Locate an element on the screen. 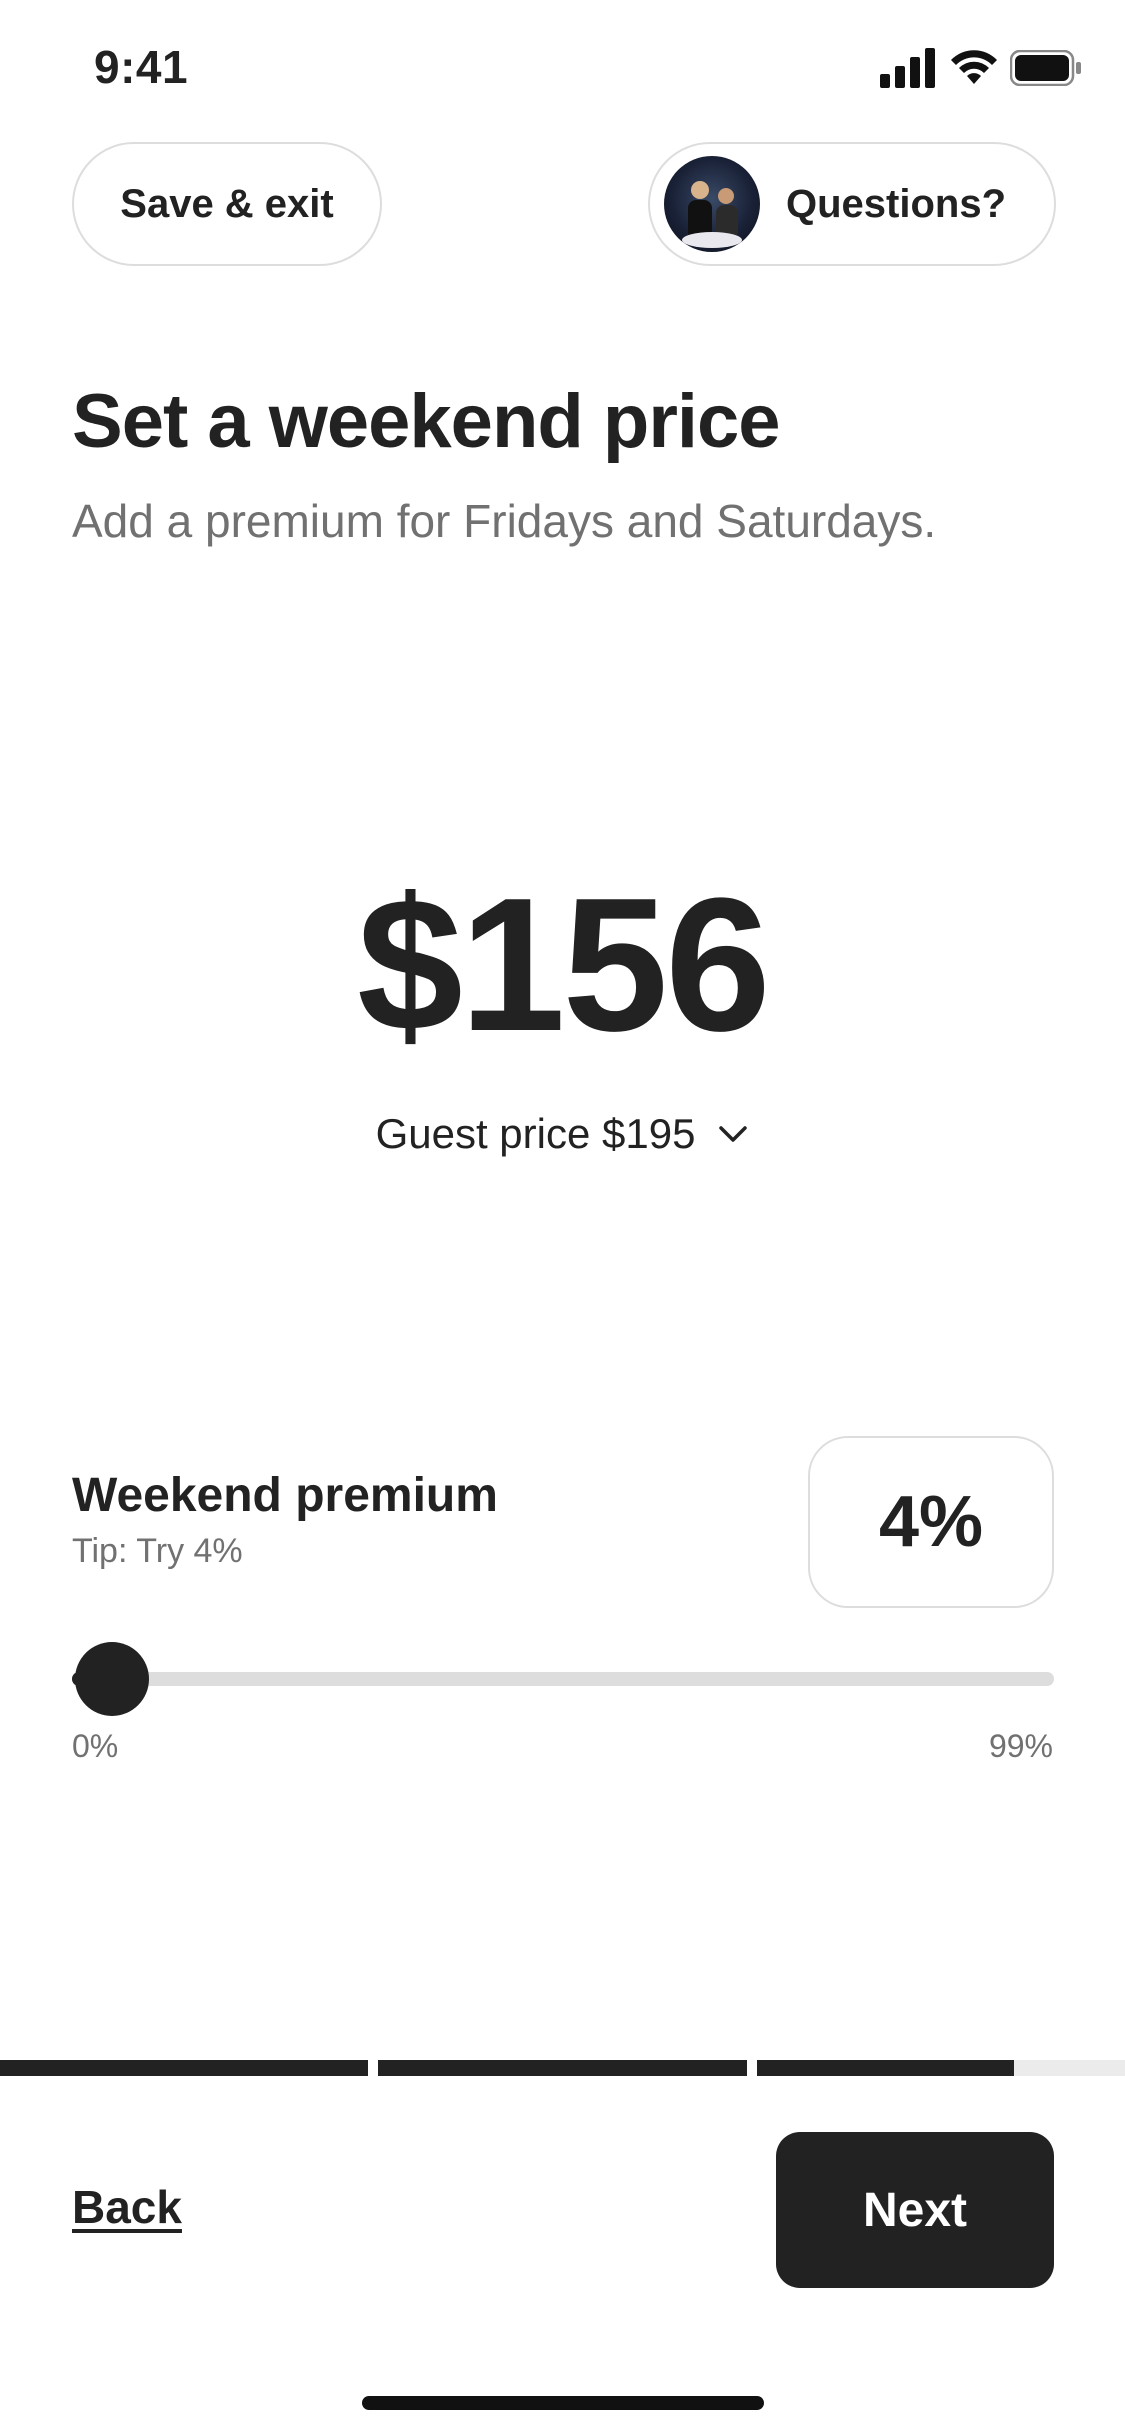 Image resolution: width=1125 pixels, height=2436 pixels. weekend-price: $156 is located at coordinates (564, 965).